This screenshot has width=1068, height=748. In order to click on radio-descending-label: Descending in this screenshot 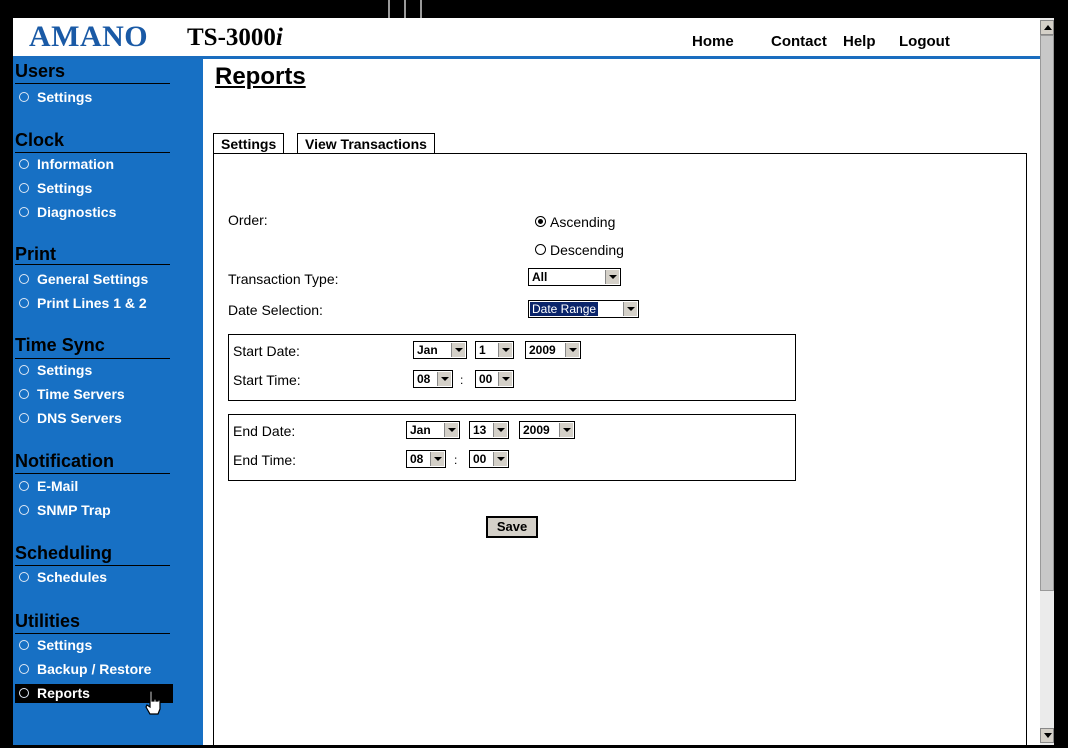, I will do `click(587, 250)`.